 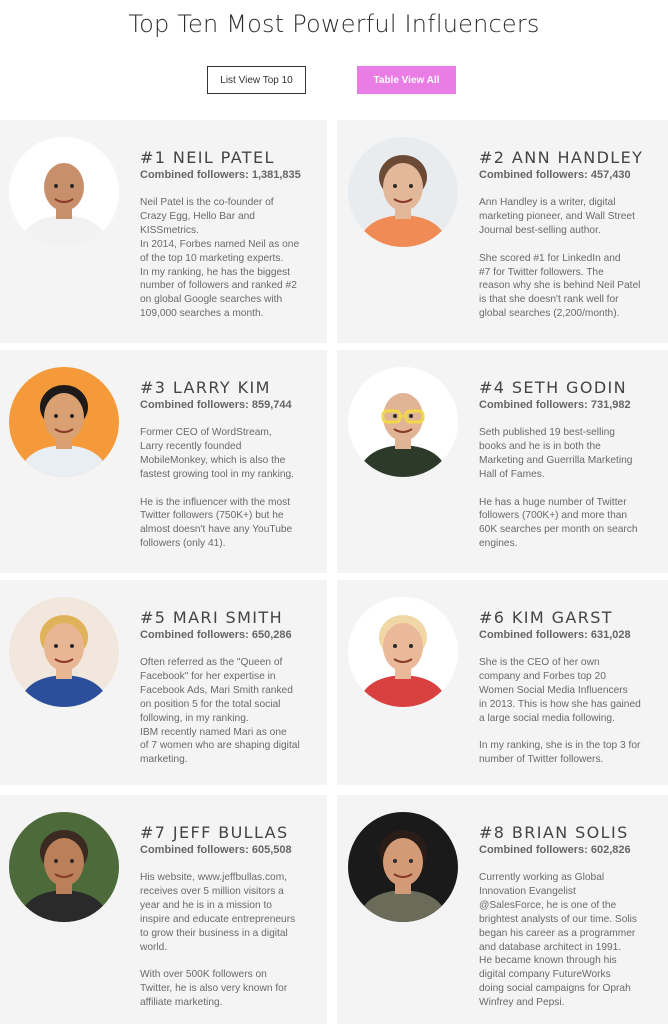 I want to click on bio-line: number of Twitter followers., so click(x=541, y=760).